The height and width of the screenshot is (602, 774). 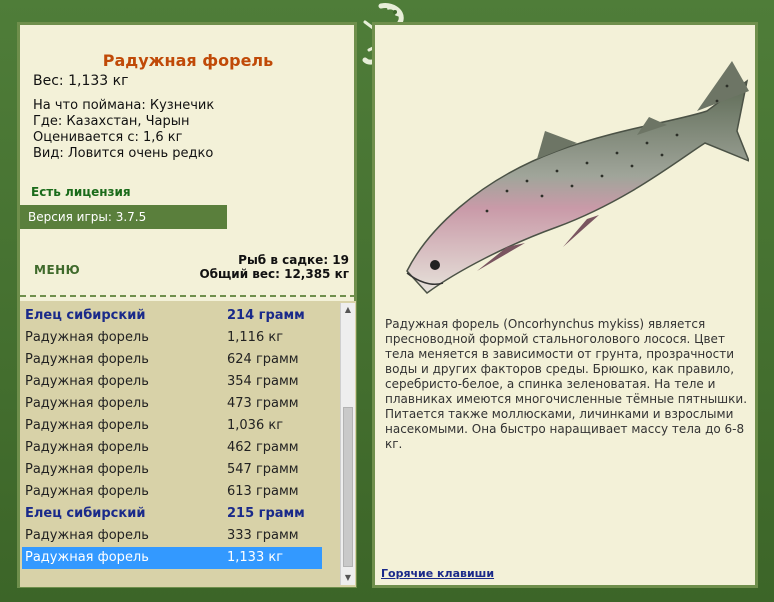 What do you see at coordinates (255, 337) in the screenshot?
I see `catch-weight: 1,116 кг` at bounding box center [255, 337].